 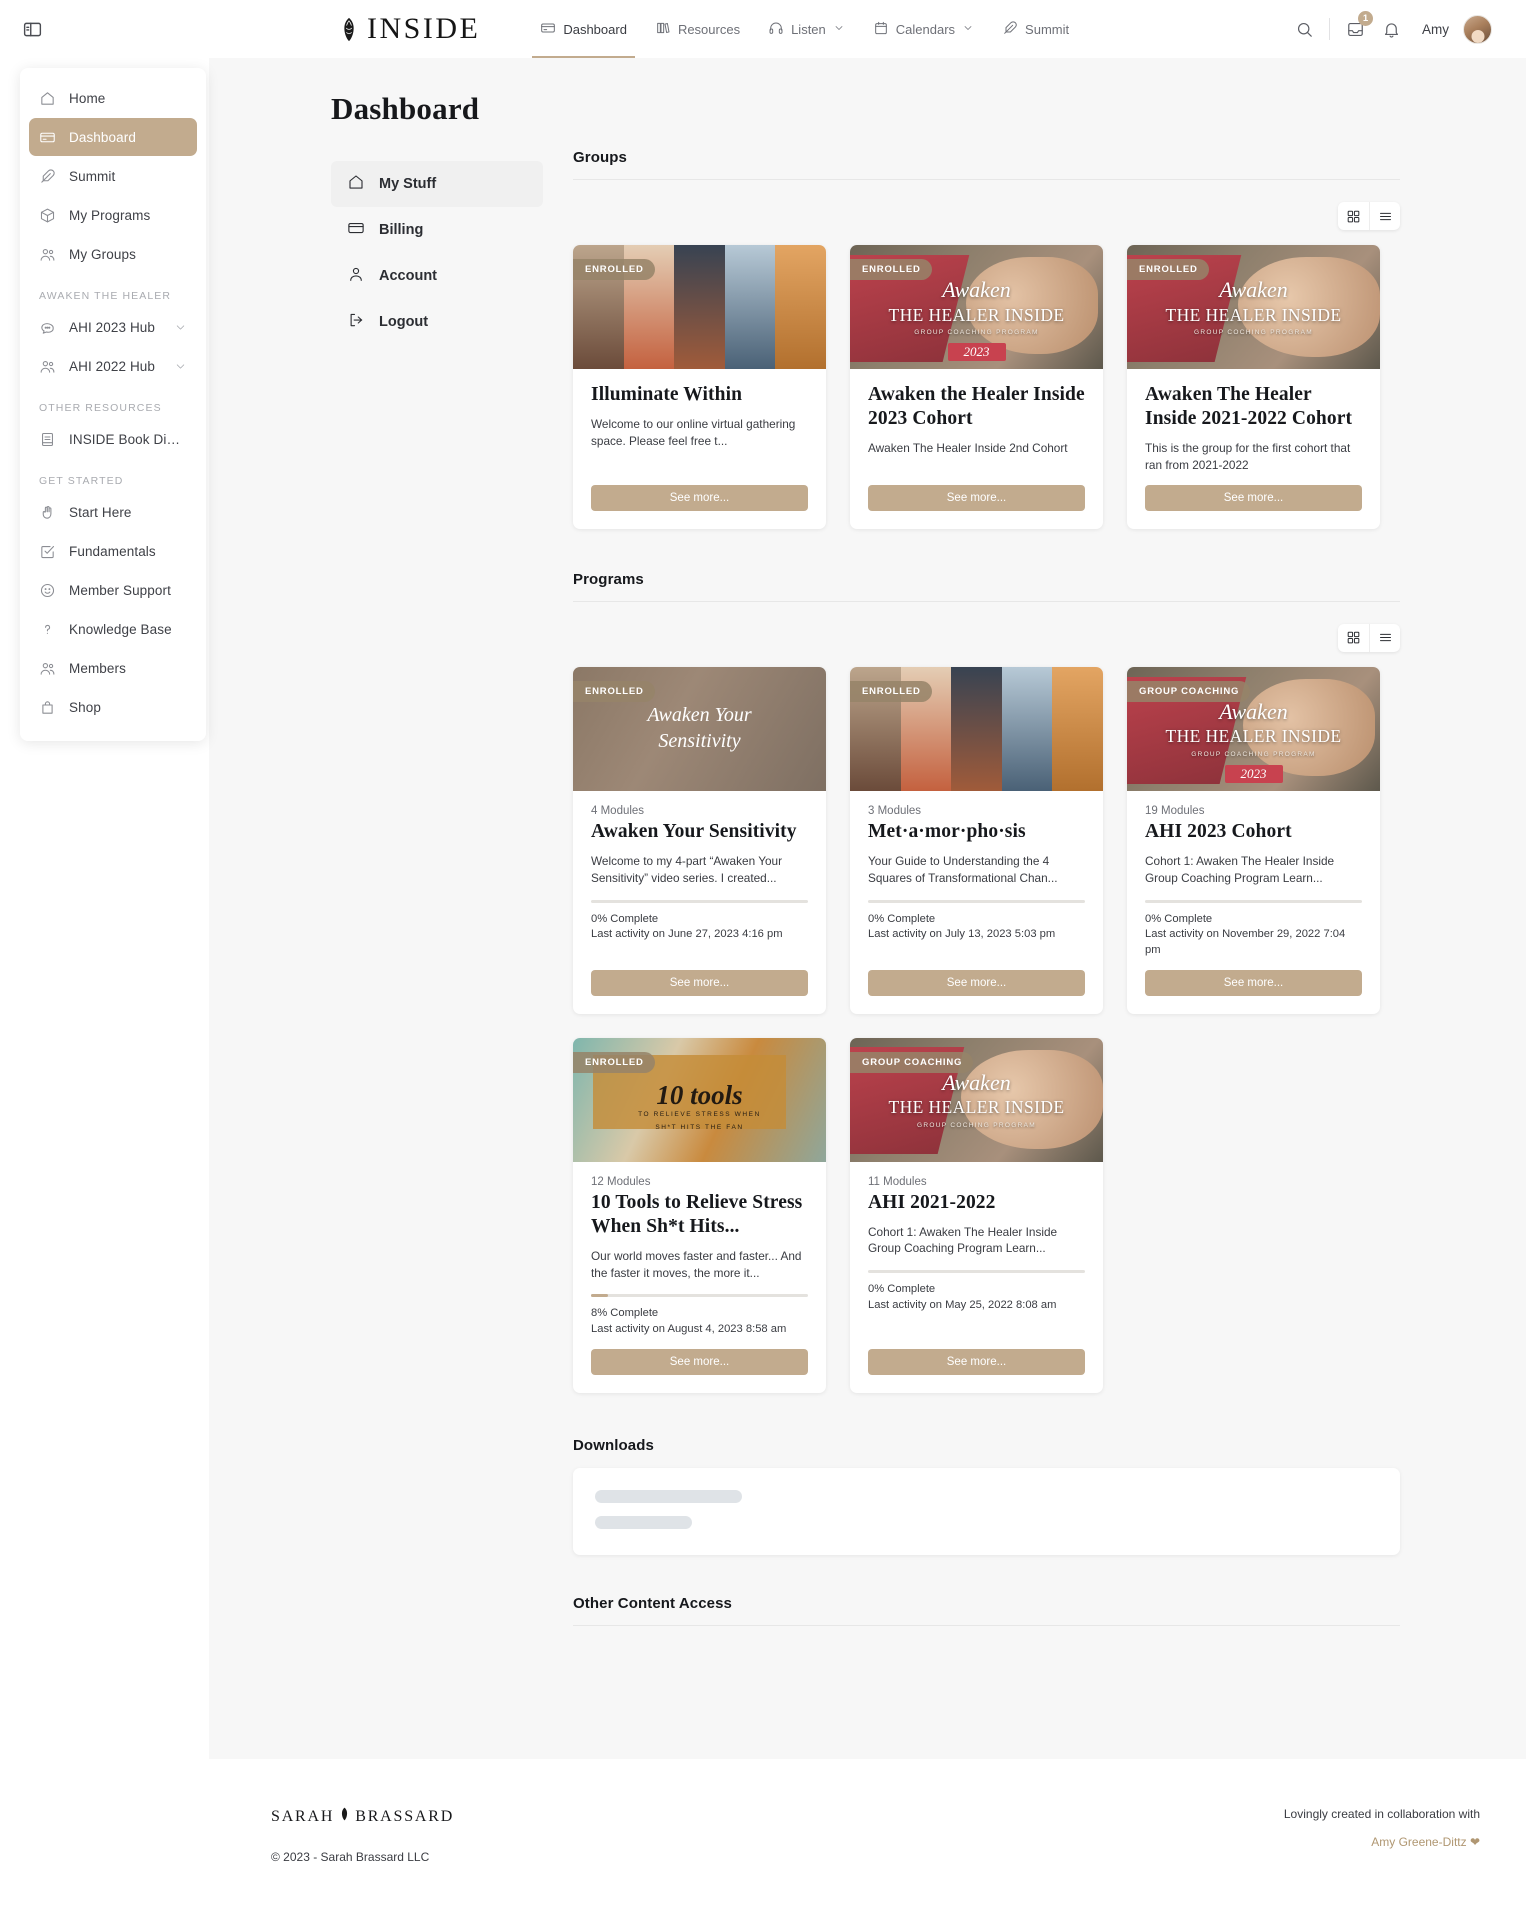 What do you see at coordinates (113, 551) in the screenshot?
I see `sidebar-item-fundamentals: Fundamentals` at bounding box center [113, 551].